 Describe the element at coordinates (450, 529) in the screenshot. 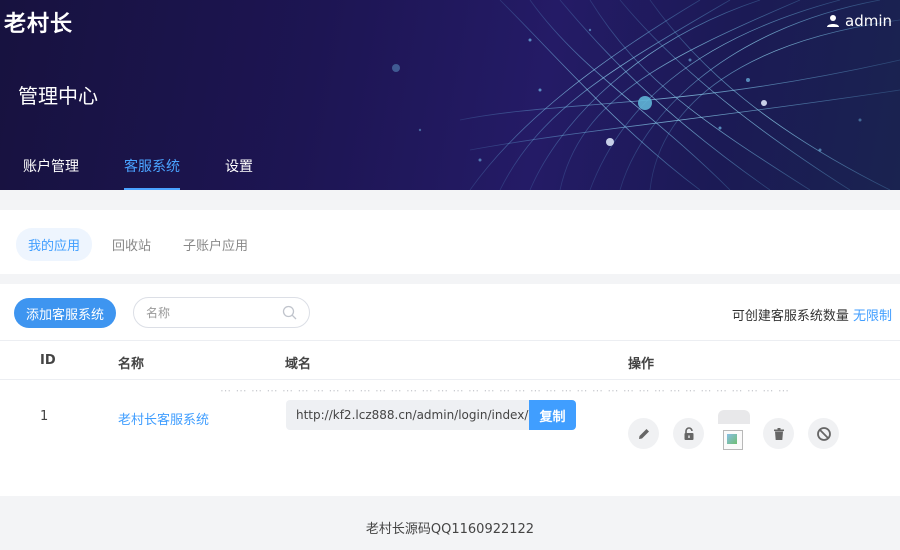

I see `footer-text: 老村长源码QQ1160922122` at that location.